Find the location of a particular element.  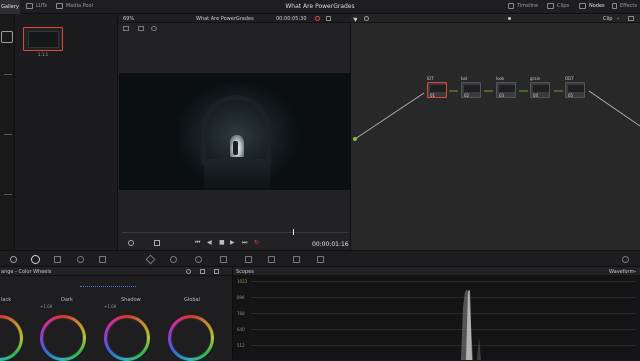

clips-tab: Clips is located at coordinates (558, 6).